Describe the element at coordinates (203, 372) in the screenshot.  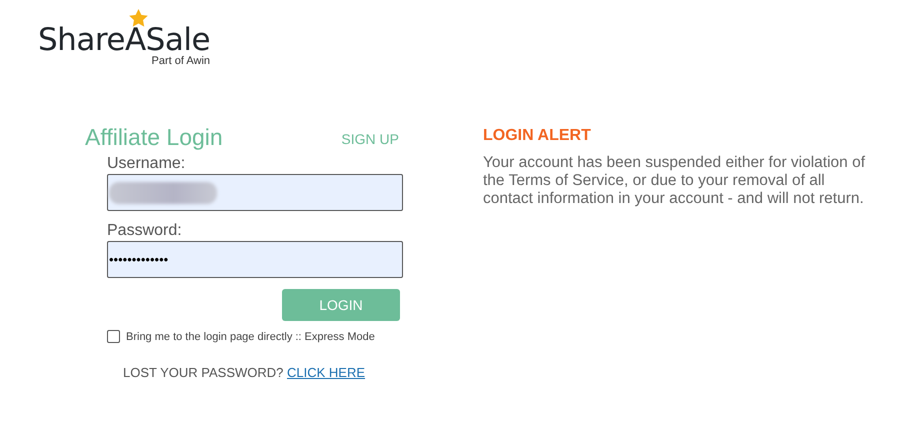
I see `lost-password-text: LOST YOUR PASSWORD?` at that location.